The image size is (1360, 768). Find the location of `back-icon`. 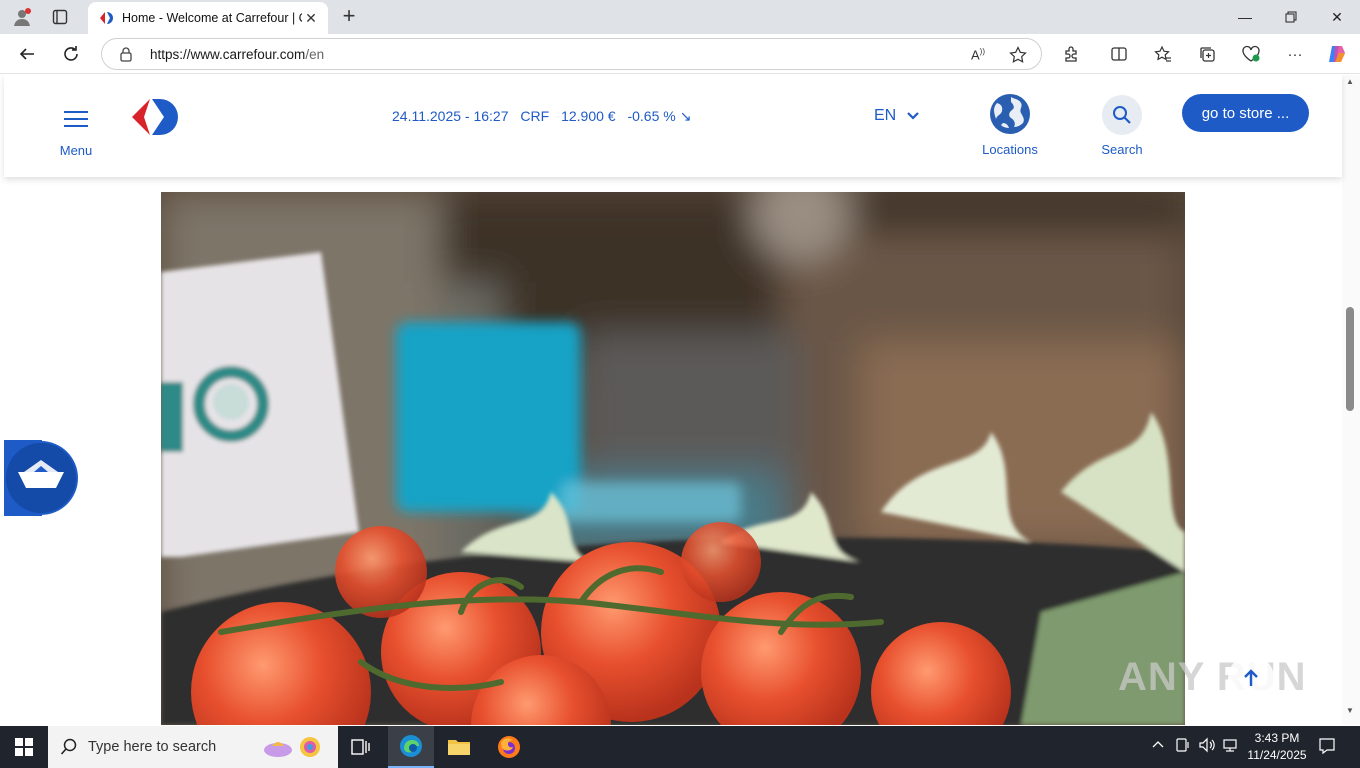

back-icon is located at coordinates (27, 54).